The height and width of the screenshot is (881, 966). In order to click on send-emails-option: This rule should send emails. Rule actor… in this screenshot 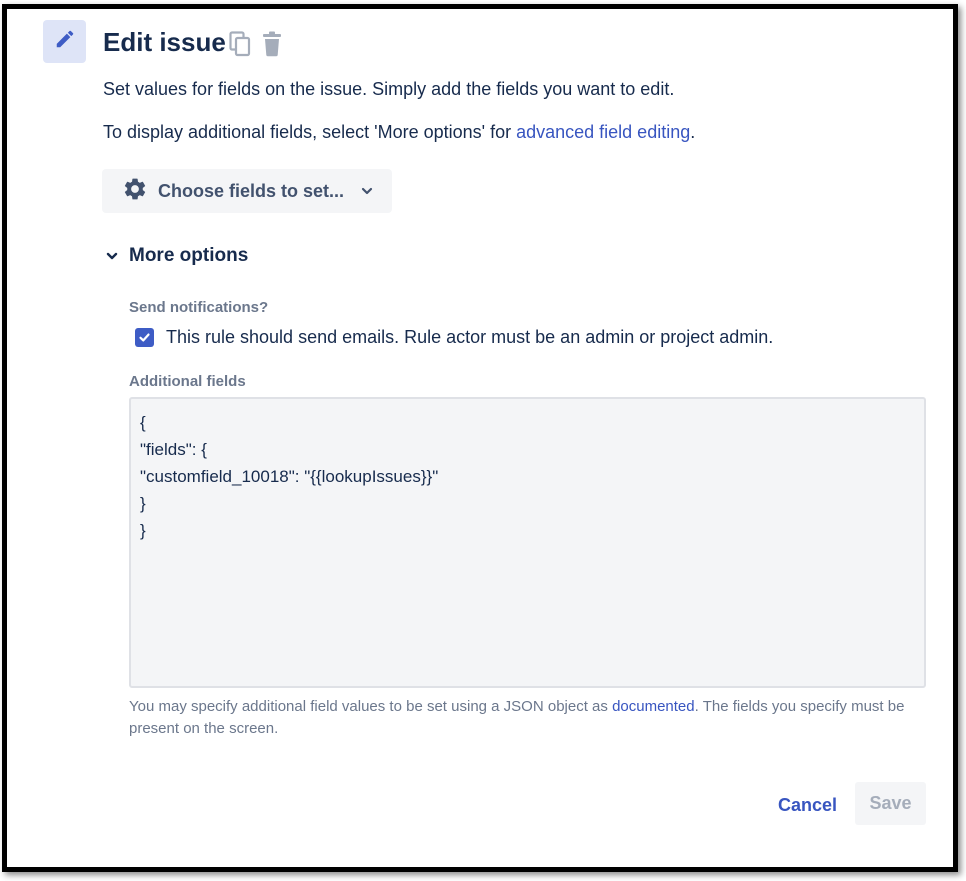, I will do `click(454, 337)`.